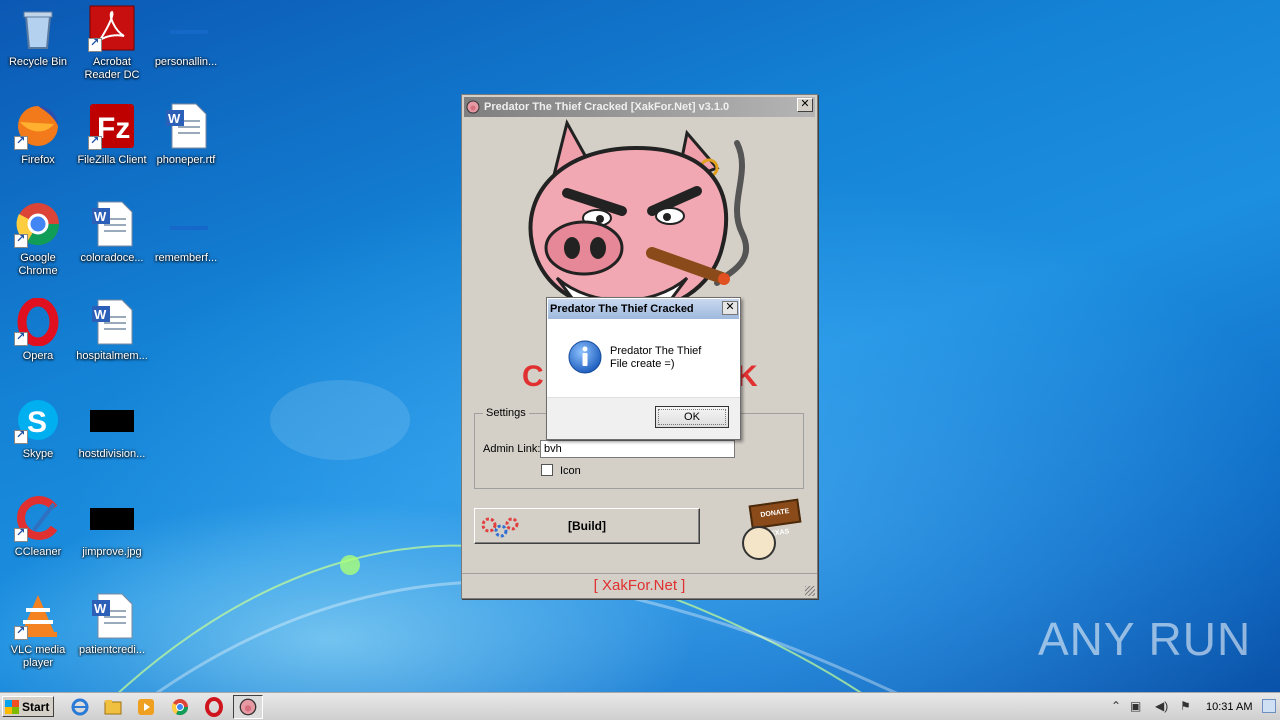 Image resolution: width=1280 pixels, height=720 pixels. What do you see at coordinates (775, 518) in the screenshot?
I see `donate-sign: DONATE TEXAS` at bounding box center [775, 518].